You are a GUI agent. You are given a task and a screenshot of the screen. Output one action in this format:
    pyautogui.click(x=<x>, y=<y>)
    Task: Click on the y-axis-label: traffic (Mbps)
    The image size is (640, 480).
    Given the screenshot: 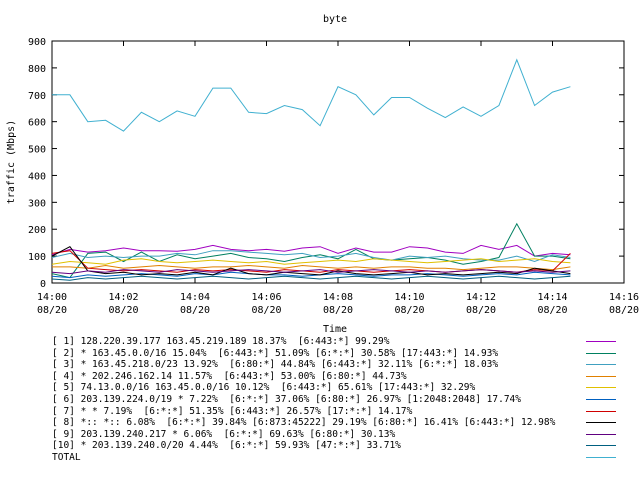 What is the action you would take?
    pyautogui.click(x=11, y=162)
    